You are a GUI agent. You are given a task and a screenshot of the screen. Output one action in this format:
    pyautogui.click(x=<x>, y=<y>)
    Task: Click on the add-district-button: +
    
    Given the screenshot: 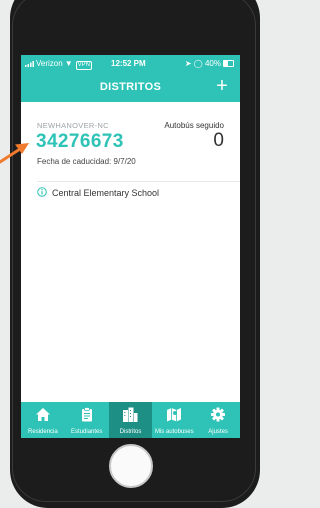 What is the action you would take?
    pyautogui.click(x=222, y=86)
    